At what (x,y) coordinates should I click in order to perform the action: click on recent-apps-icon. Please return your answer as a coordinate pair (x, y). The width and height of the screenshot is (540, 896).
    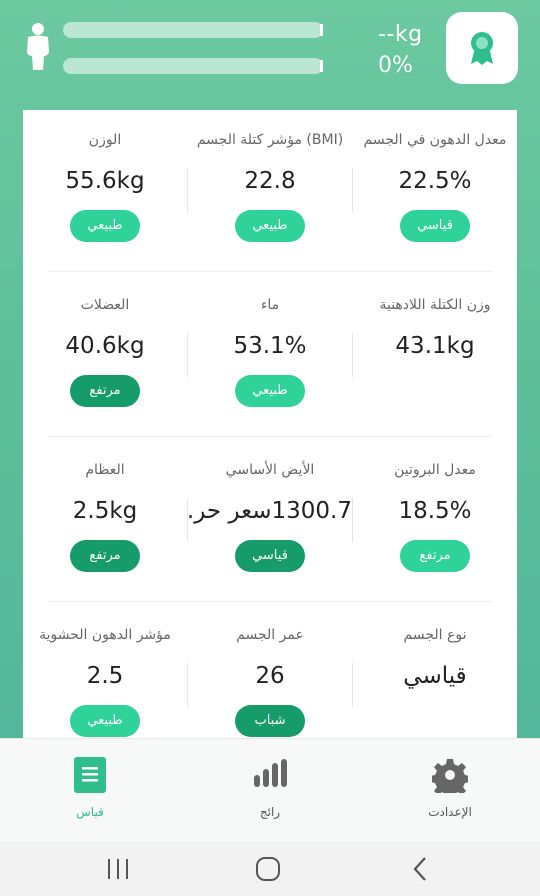
    Looking at the image, I should click on (118, 869).